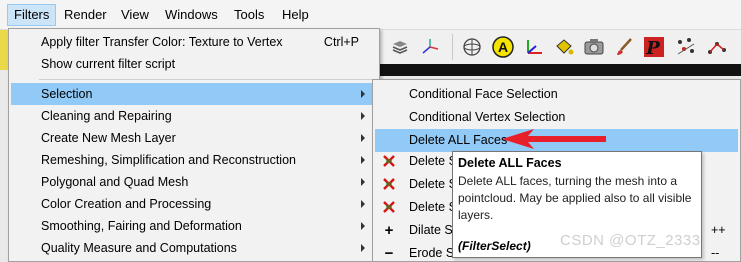  What do you see at coordinates (400, 47) in the screenshot?
I see `layers-icon` at bounding box center [400, 47].